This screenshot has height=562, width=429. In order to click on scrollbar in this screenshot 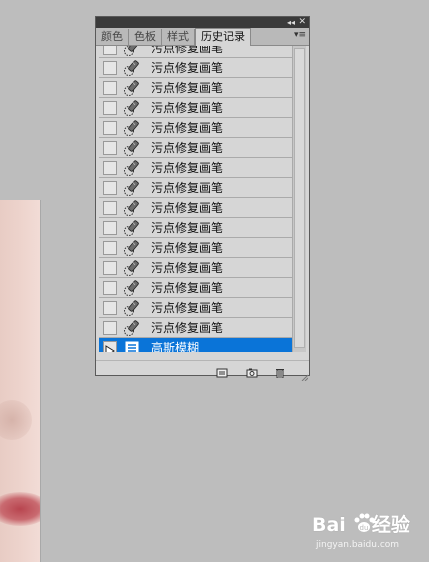, I will do `click(299, 199)`.